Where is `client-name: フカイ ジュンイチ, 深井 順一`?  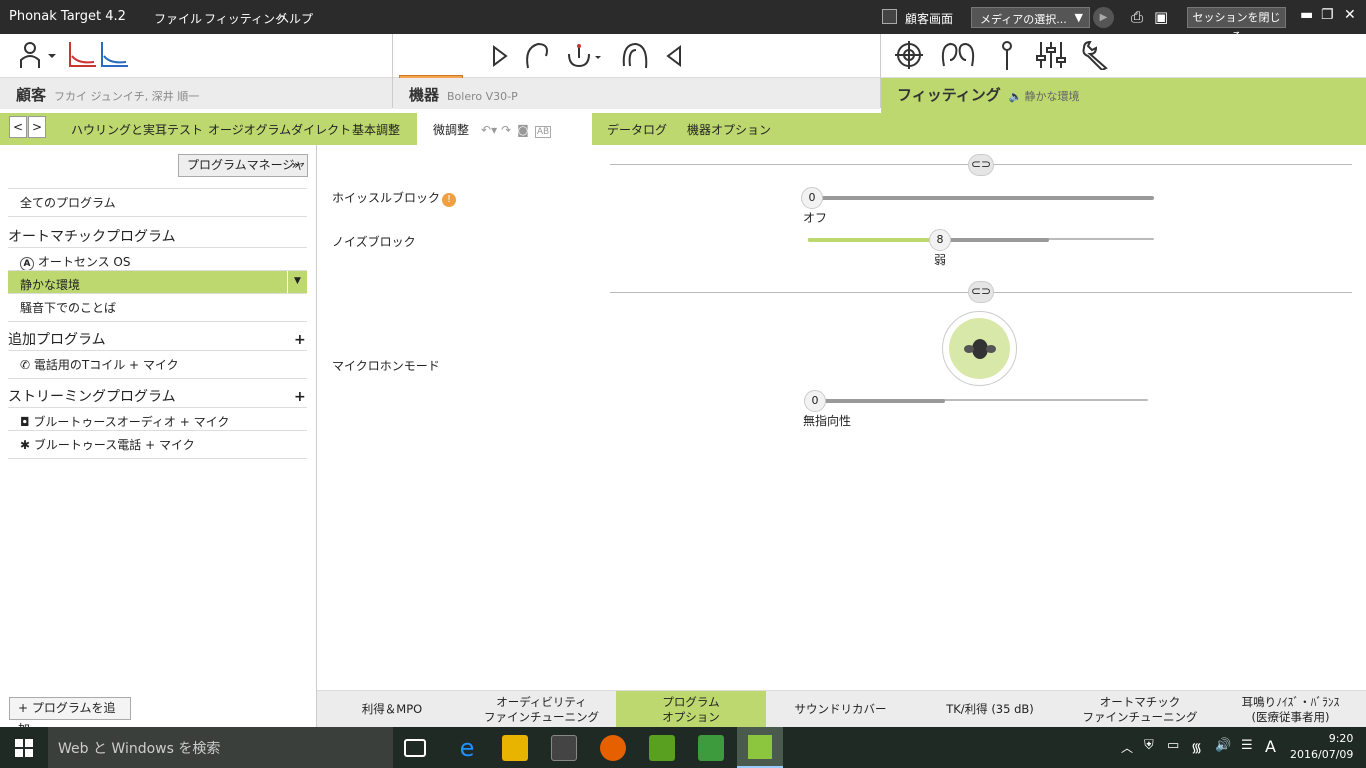 client-name: フカイ ジュンイチ, 深井 順一 is located at coordinates (127, 96).